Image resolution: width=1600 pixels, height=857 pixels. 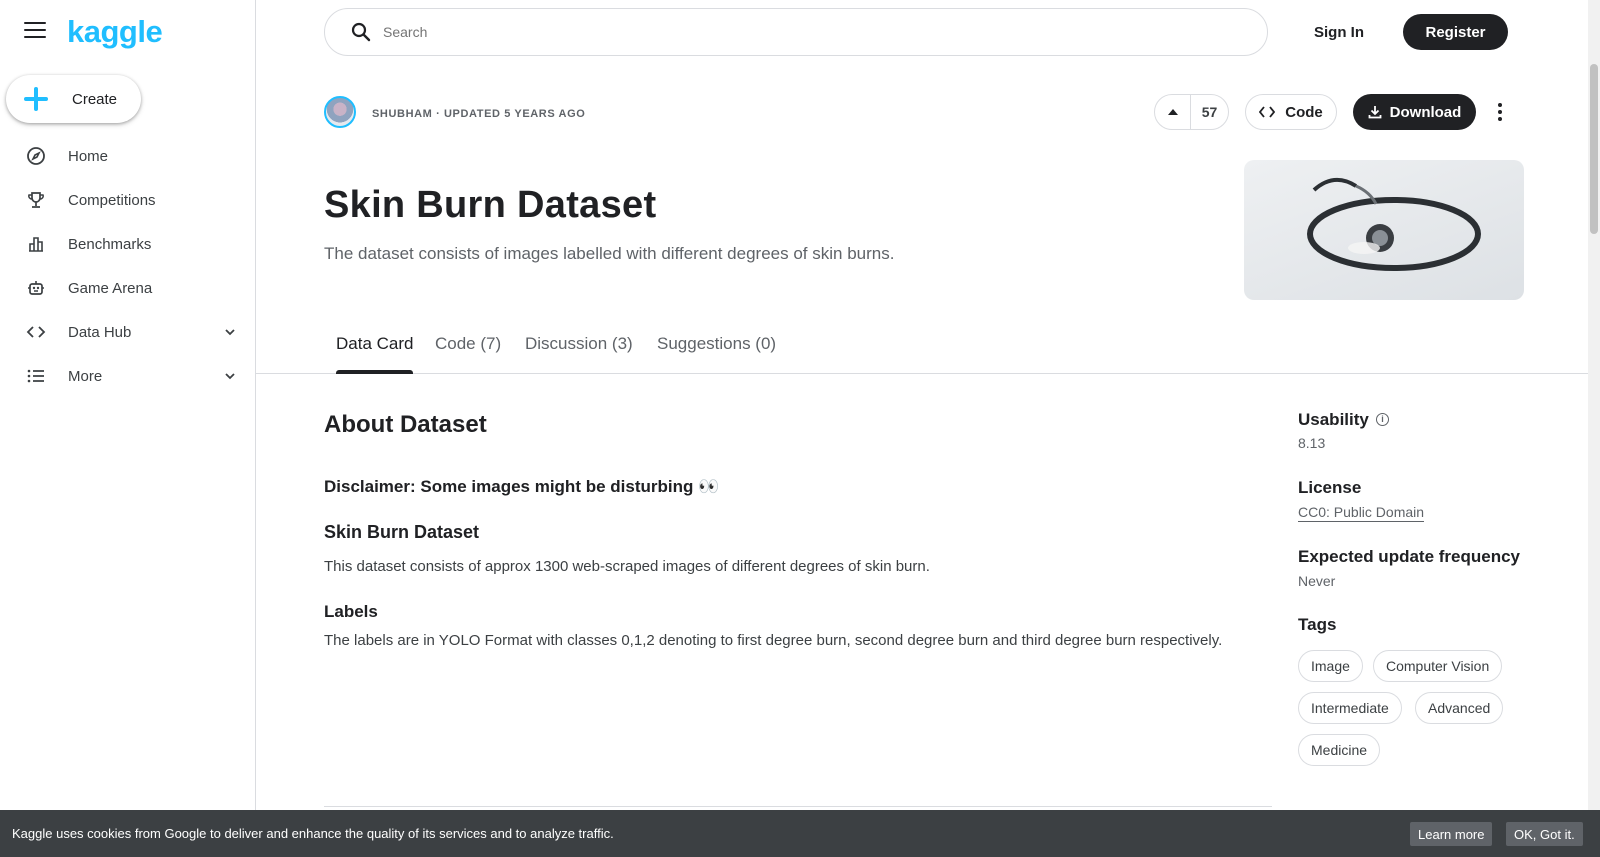 I want to click on download-button: Download, so click(x=1414, y=112).